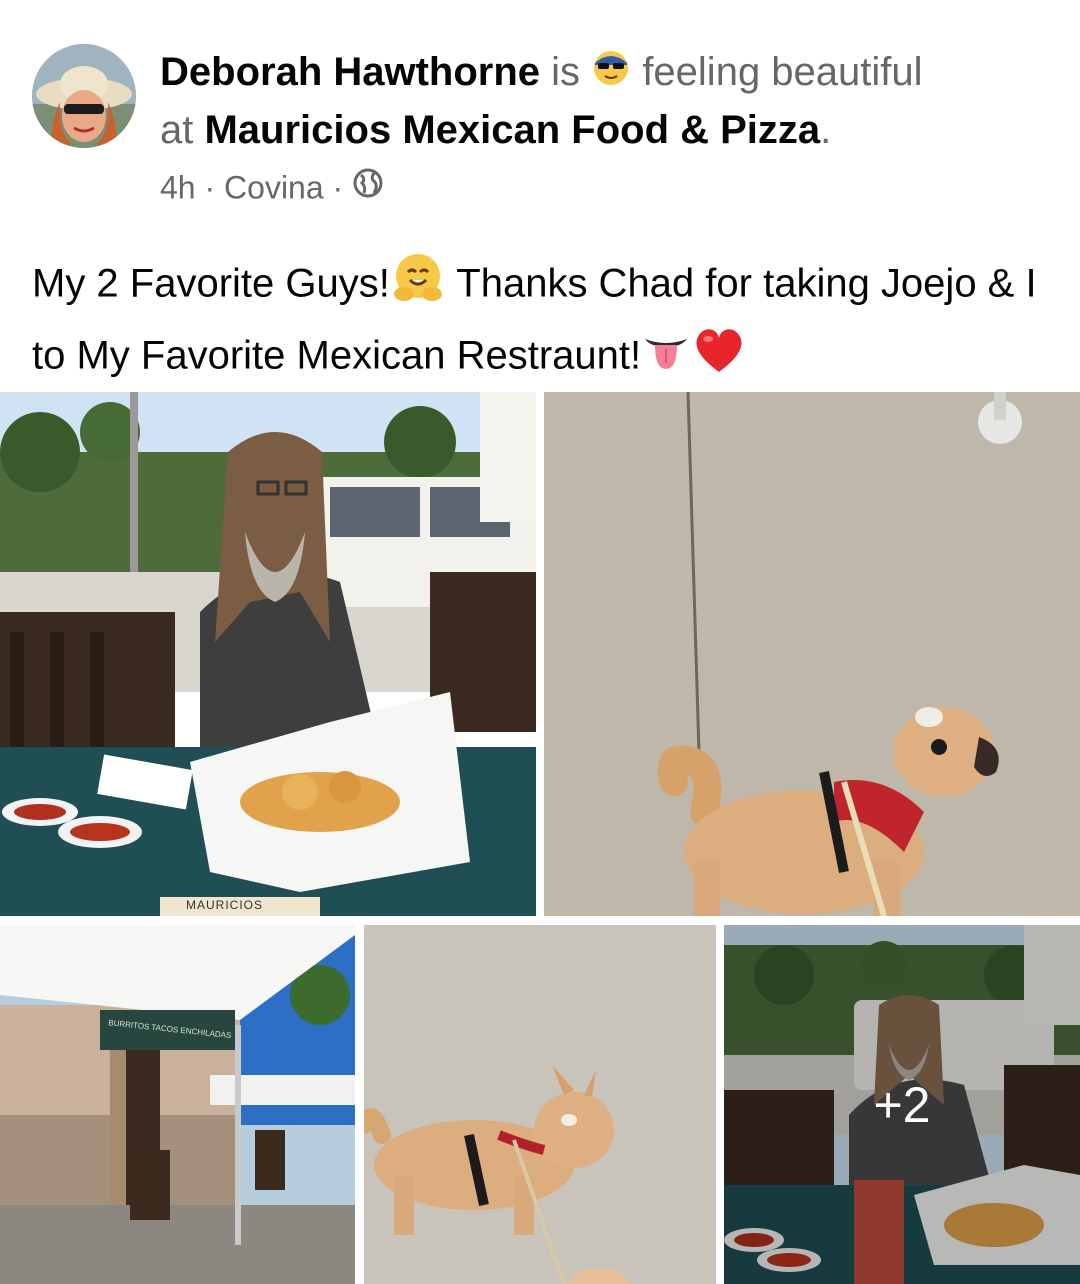 The height and width of the screenshot is (1284, 1080). Describe the element at coordinates (418, 286) in the screenshot. I see `hugging-face-emoji-icon` at that location.